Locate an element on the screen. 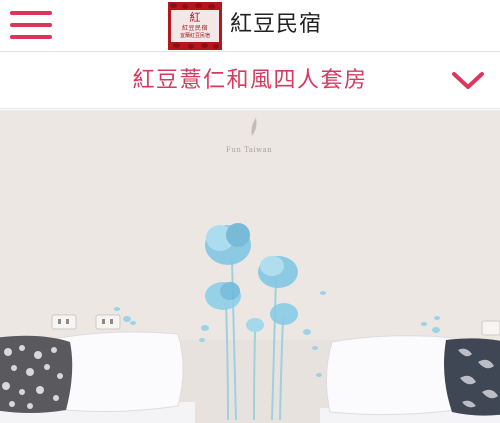 Image resolution: width=500 pixels, height=423 pixels. chevron-down-icon is located at coordinates (468, 81).